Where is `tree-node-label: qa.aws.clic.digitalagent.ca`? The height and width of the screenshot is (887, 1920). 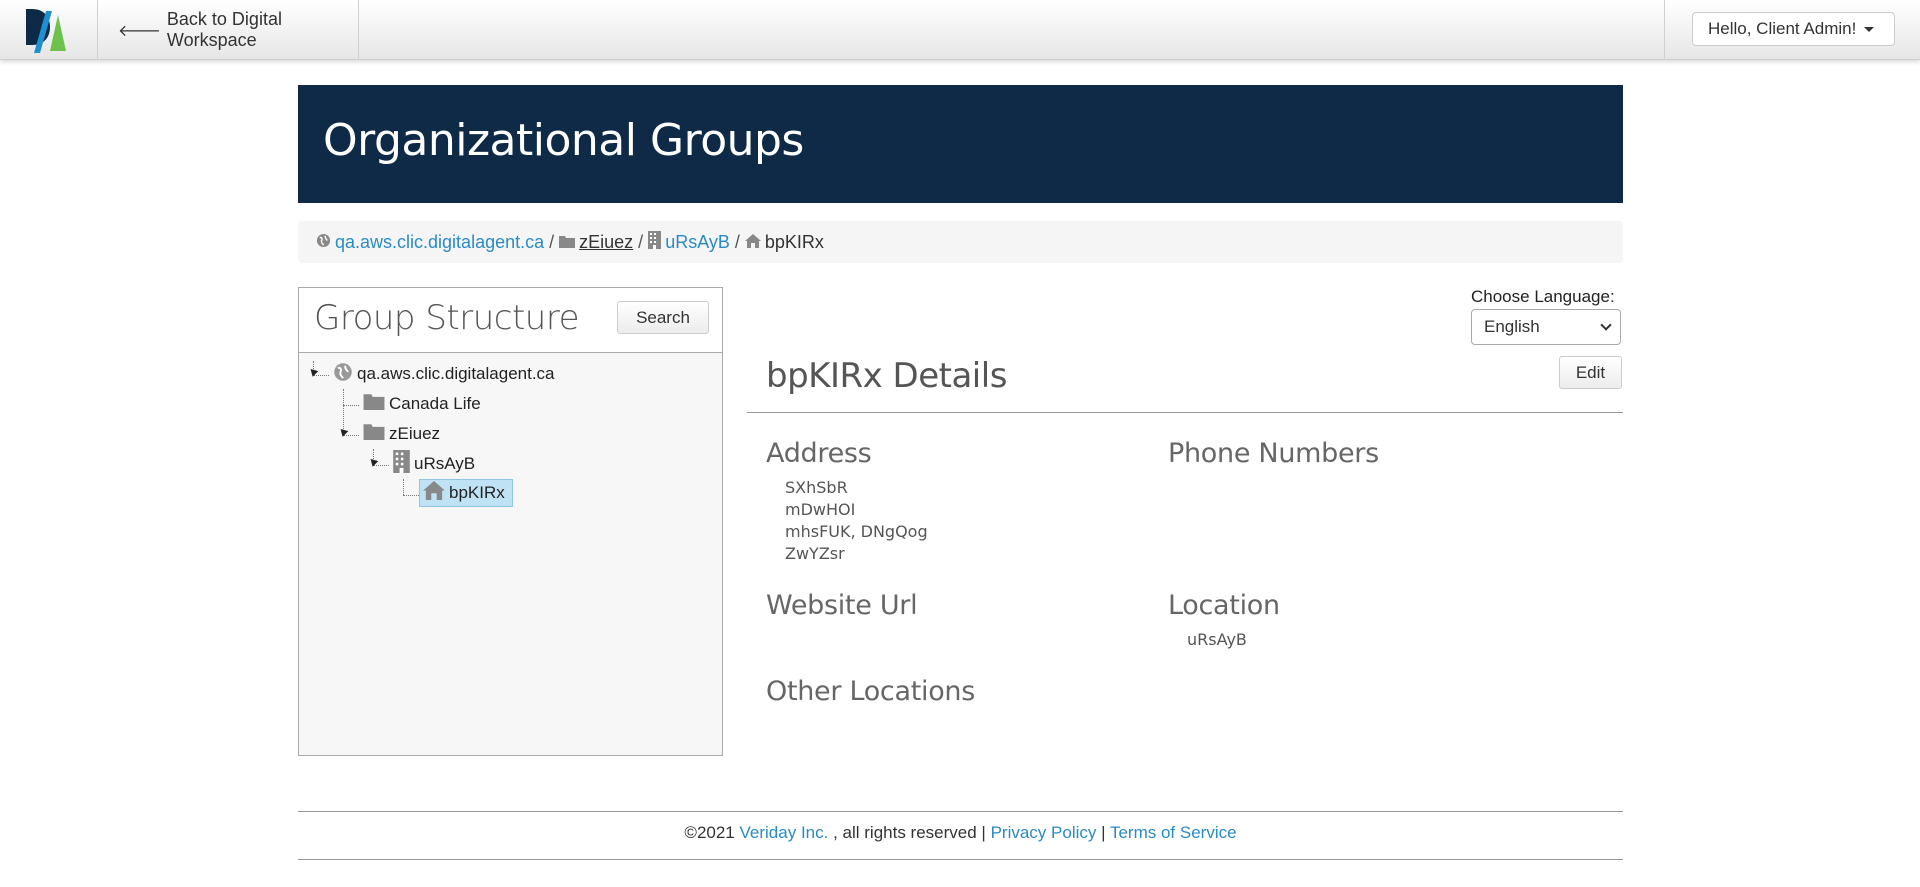 tree-node-label: qa.aws.clic.digitalagent.ca is located at coordinates (456, 373).